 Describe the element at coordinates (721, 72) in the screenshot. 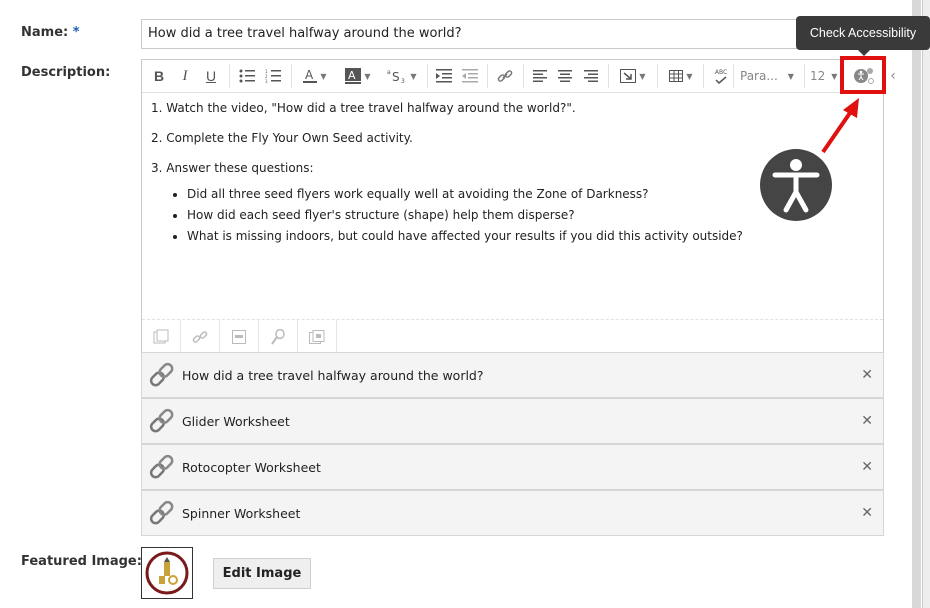

I see `spellcheck-text: ABC` at that location.